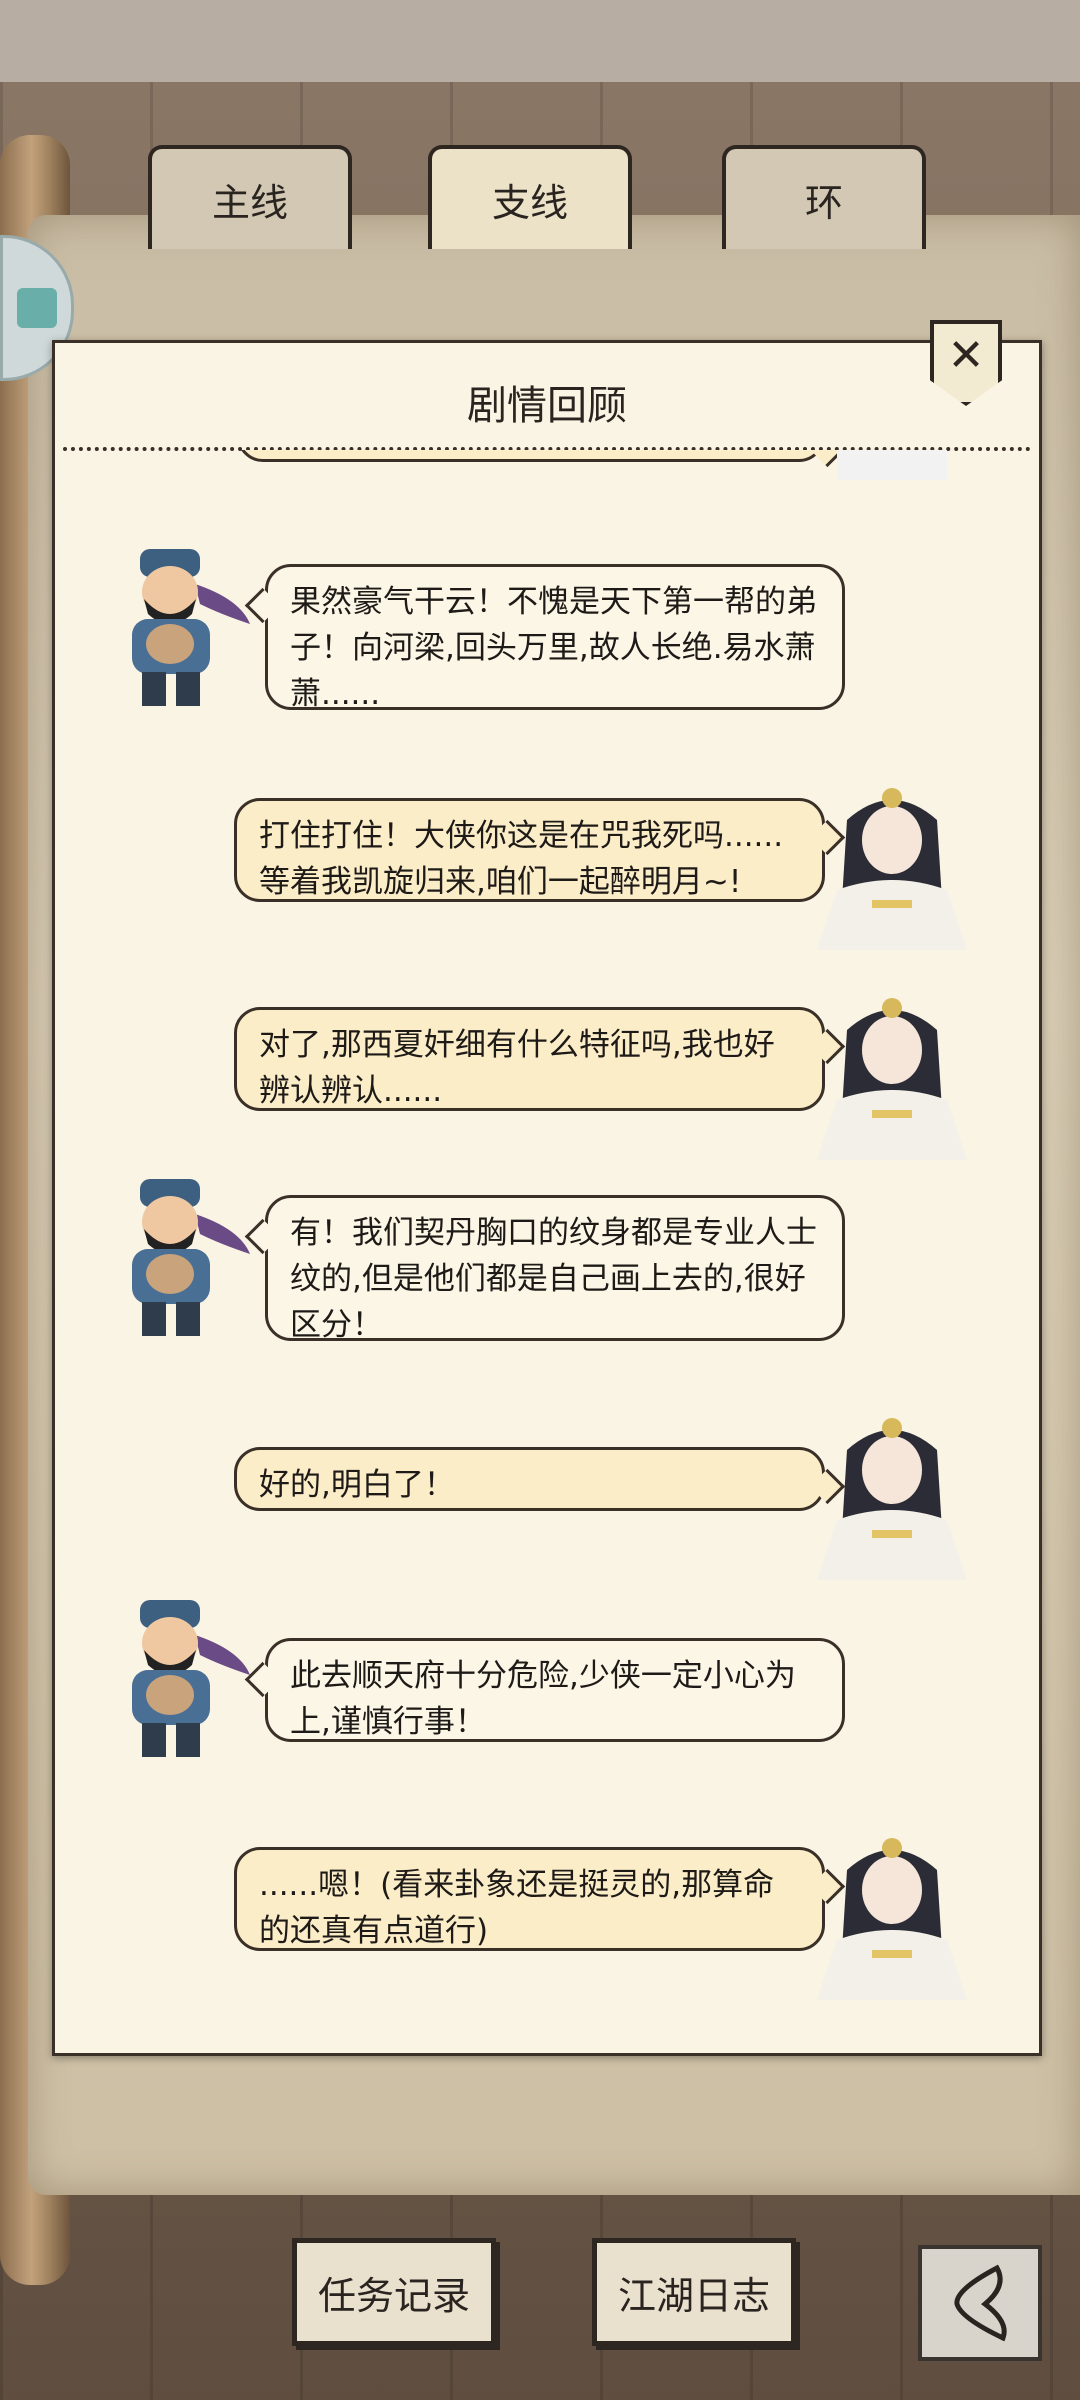  What do you see at coordinates (394, 2292) in the screenshot?
I see `task-record-button: 任务记录` at bounding box center [394, 2292].